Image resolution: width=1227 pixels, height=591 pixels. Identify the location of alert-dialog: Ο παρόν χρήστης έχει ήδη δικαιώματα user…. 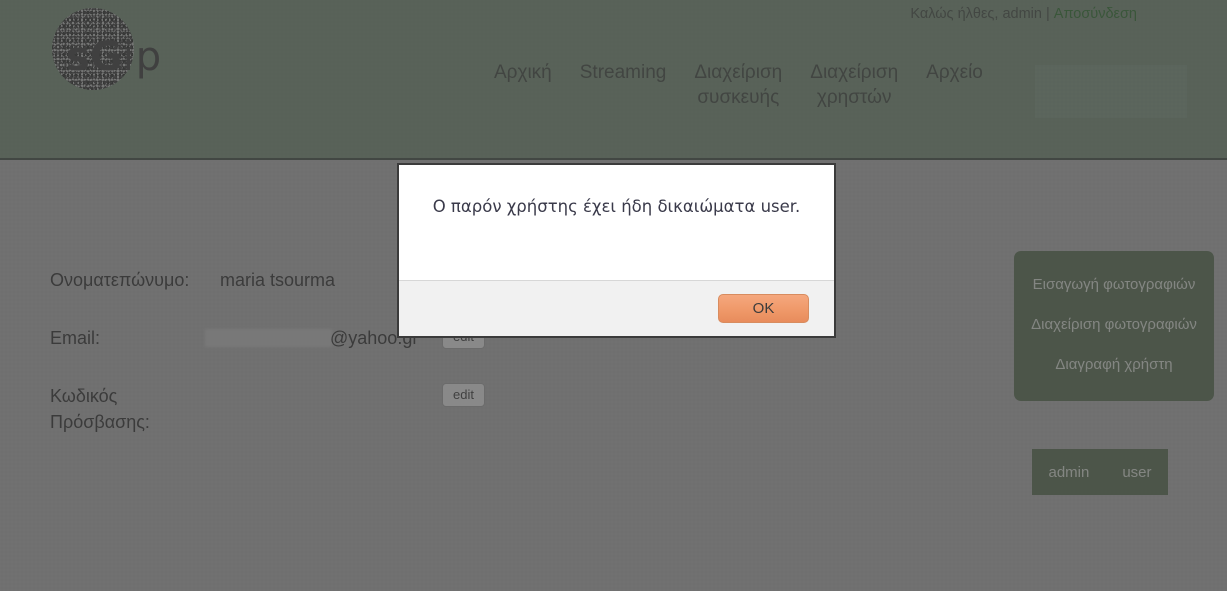
(616, 250).